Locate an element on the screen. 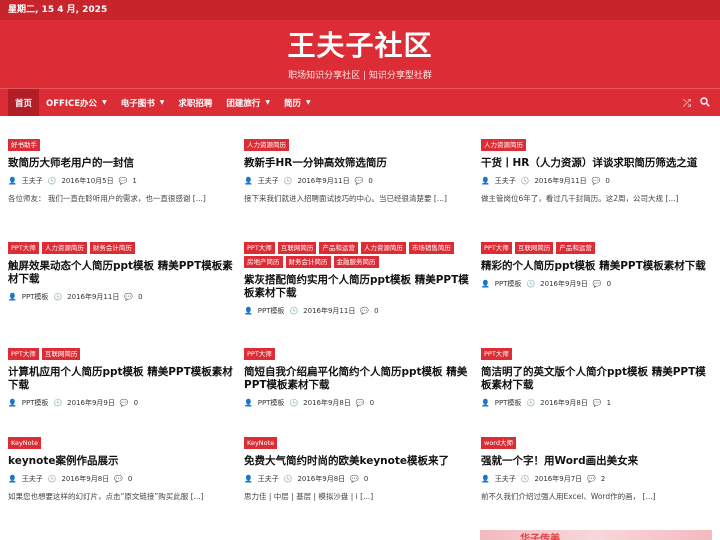 The width and height of the screenshot is (720, 540). shuffle-icon: ⤮ is located at coordinates (687, 103).